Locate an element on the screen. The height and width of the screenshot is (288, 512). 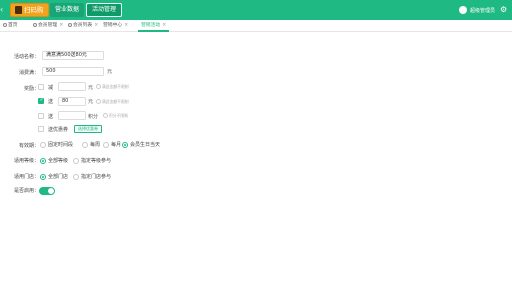
top-navigation-bar: ‹ 扫码购 营业数据 活动管理 超级管理员 ⚙ is located at coordinates (256, 10).